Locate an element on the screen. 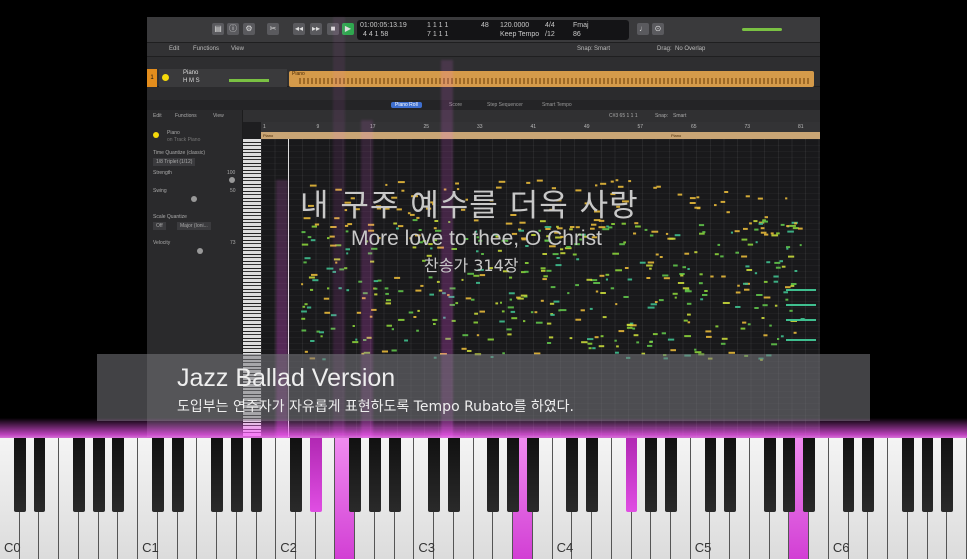  tab-smart-tempo: Smart Tempo is located at coordinates (557, 105).